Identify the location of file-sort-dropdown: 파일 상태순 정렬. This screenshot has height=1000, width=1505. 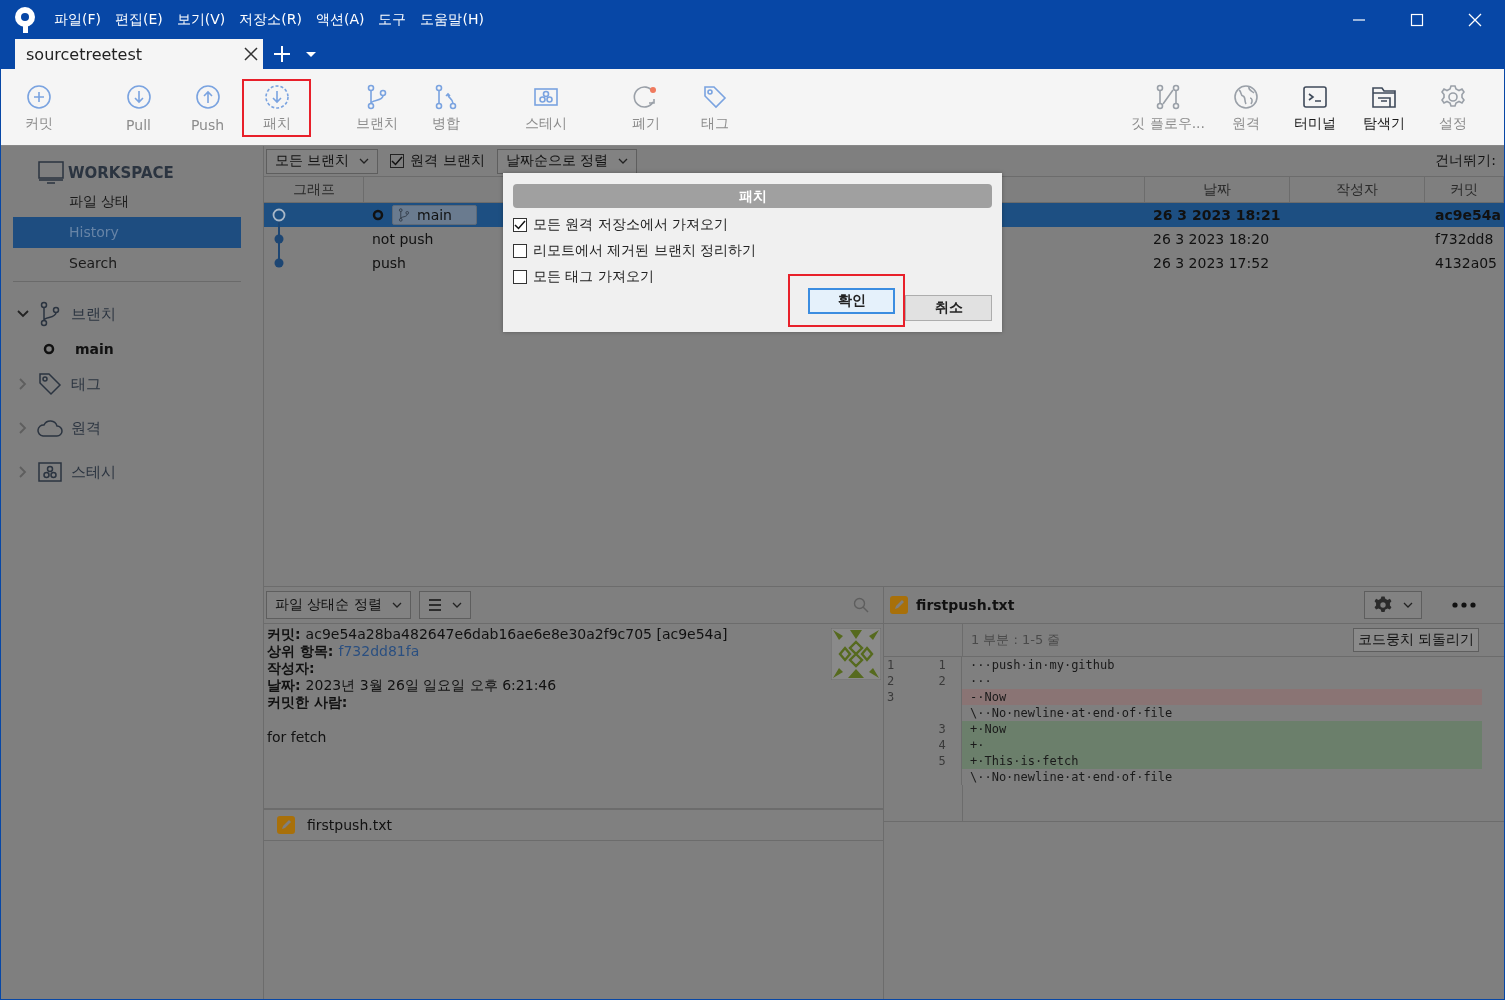
(338, 605).